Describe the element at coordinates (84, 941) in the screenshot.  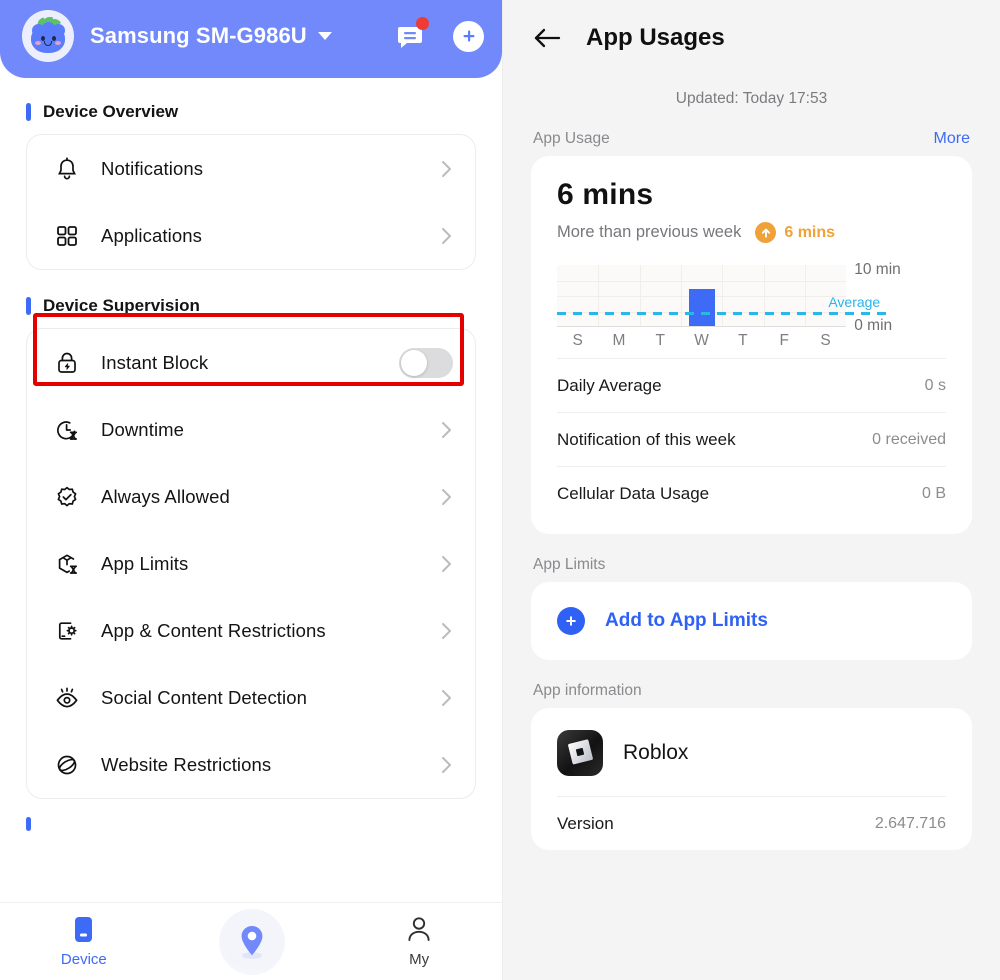
I see `nav-tab-device: Device` at that location.